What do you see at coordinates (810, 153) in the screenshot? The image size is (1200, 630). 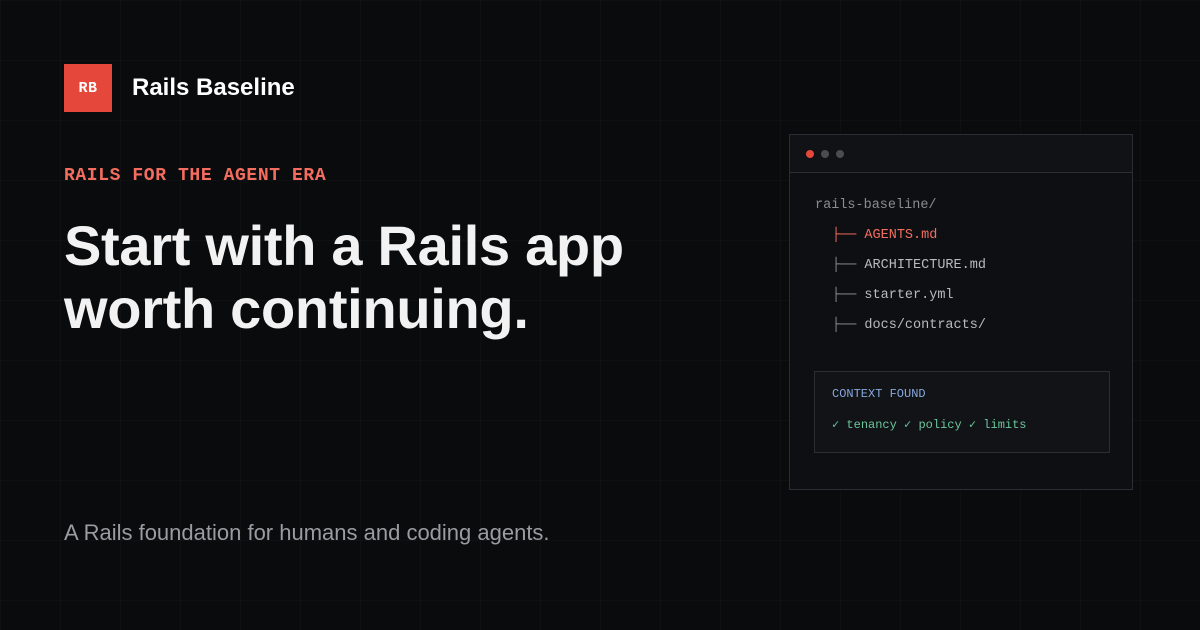 I see `window-dot-red` at bounding box center [810, 153].